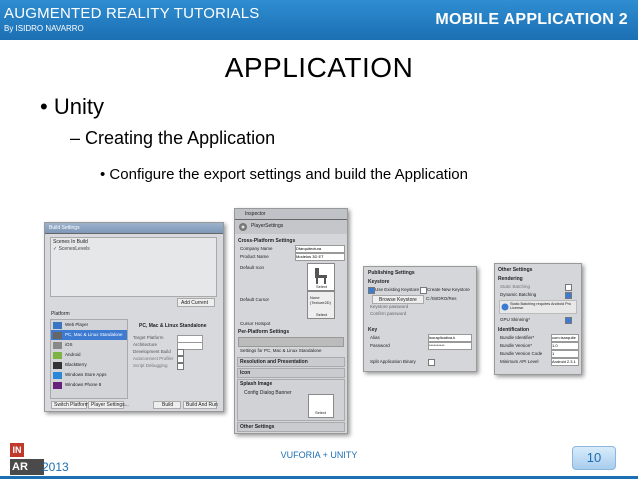  What do you see at coordinates (70, 242) in the screenshot?
I see `scenes-header: Scenes In Build` at bounding box center [70, 242].